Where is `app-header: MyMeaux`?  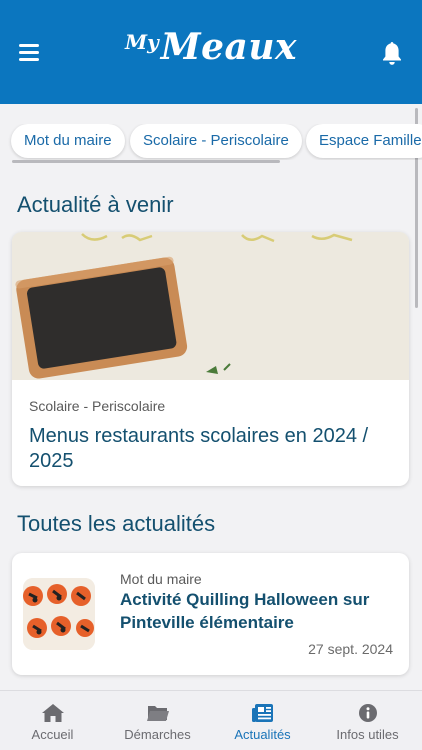
app-header: MyMeaux is located at coordinates (211, 52).